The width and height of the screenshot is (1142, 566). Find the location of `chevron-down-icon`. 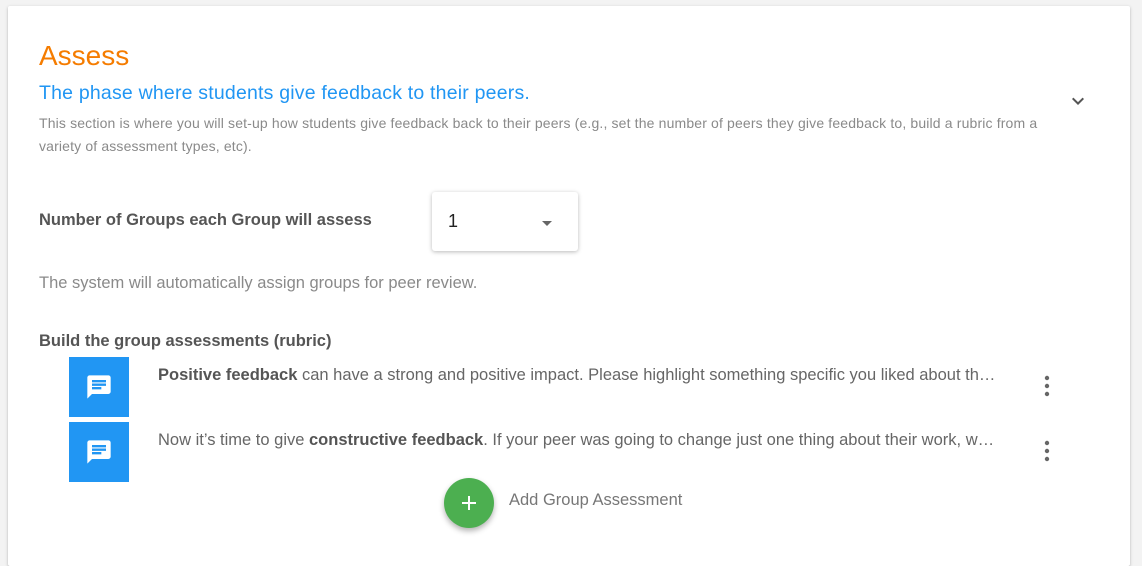

chevron-down-icon is located at coordinates (1078, 101).